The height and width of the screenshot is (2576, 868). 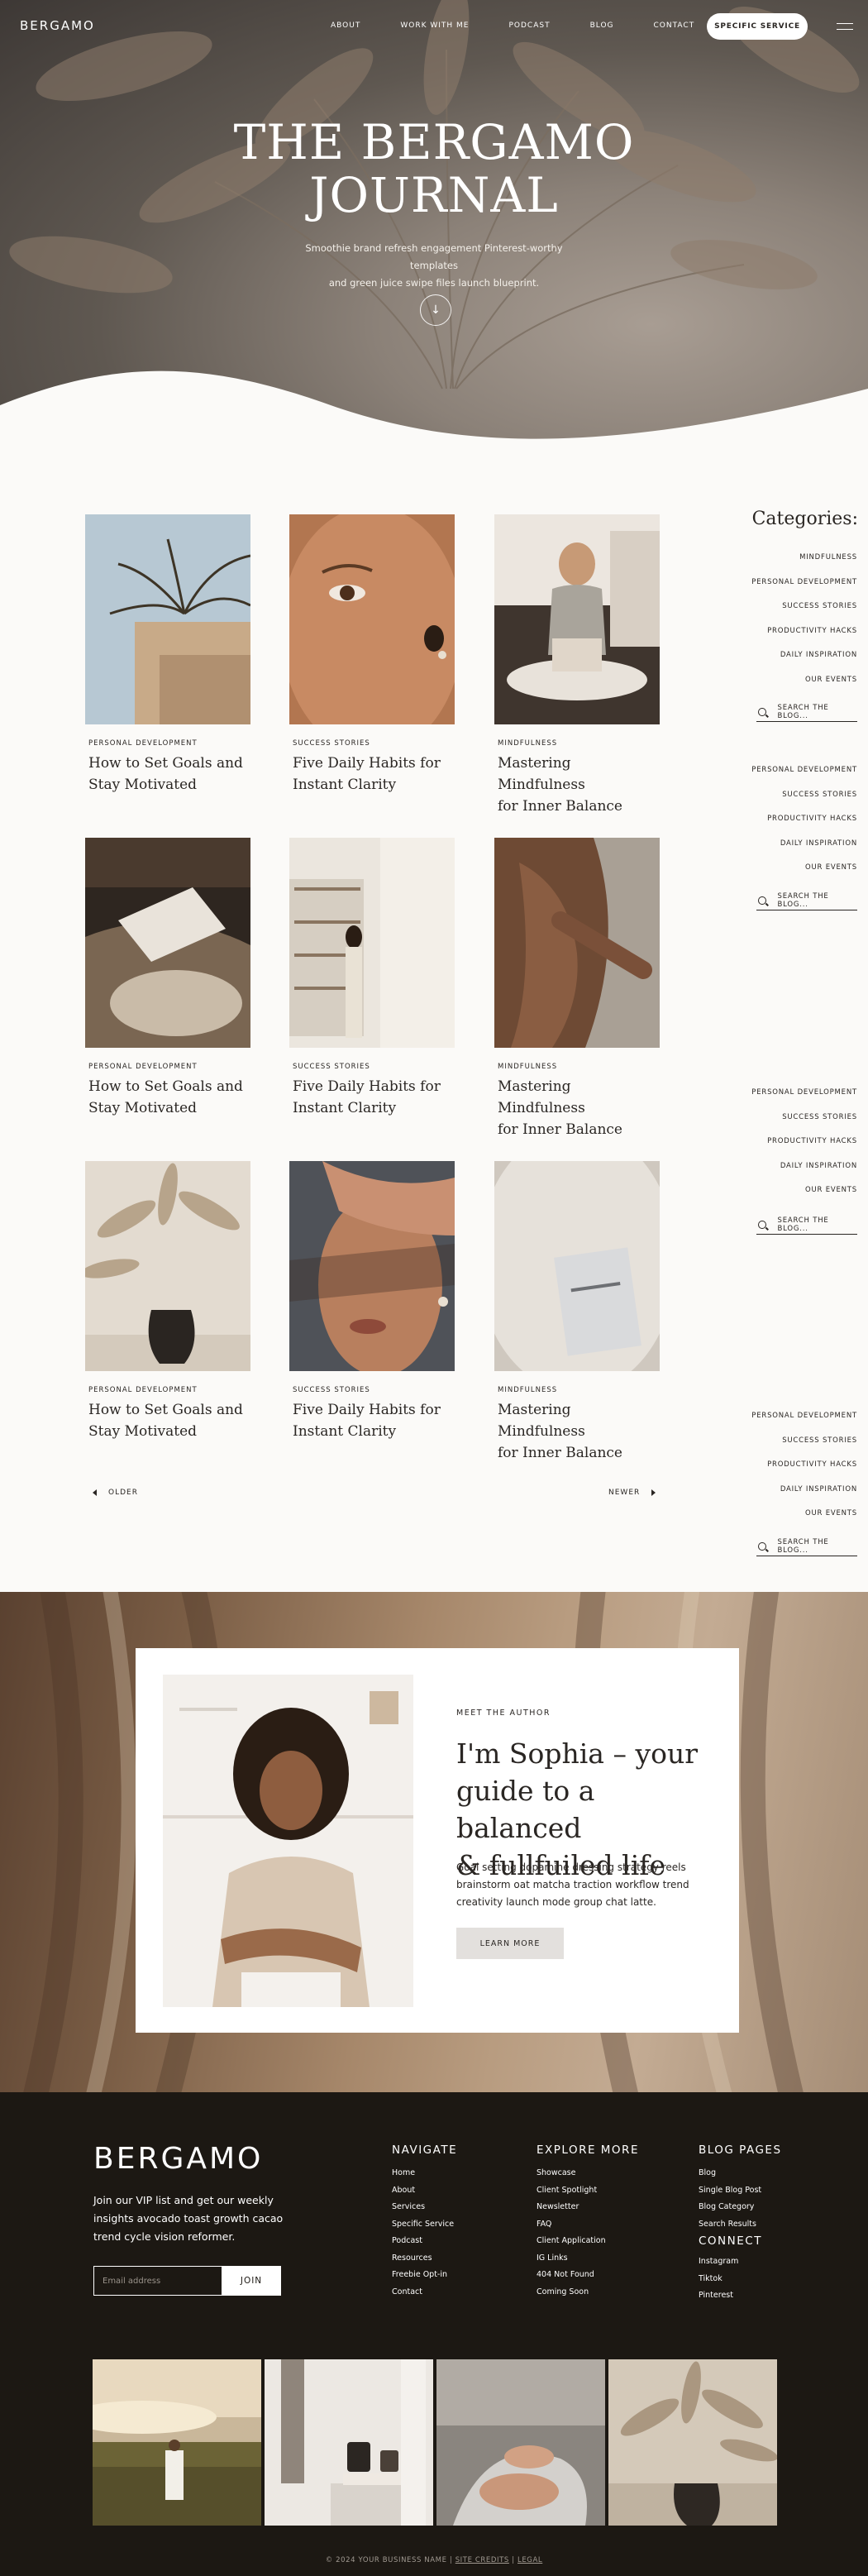 What do you see at coordinates (571, 2259) in the screenshot?
I see `footer-link: IG Links` at bounding box center [571, 2259].